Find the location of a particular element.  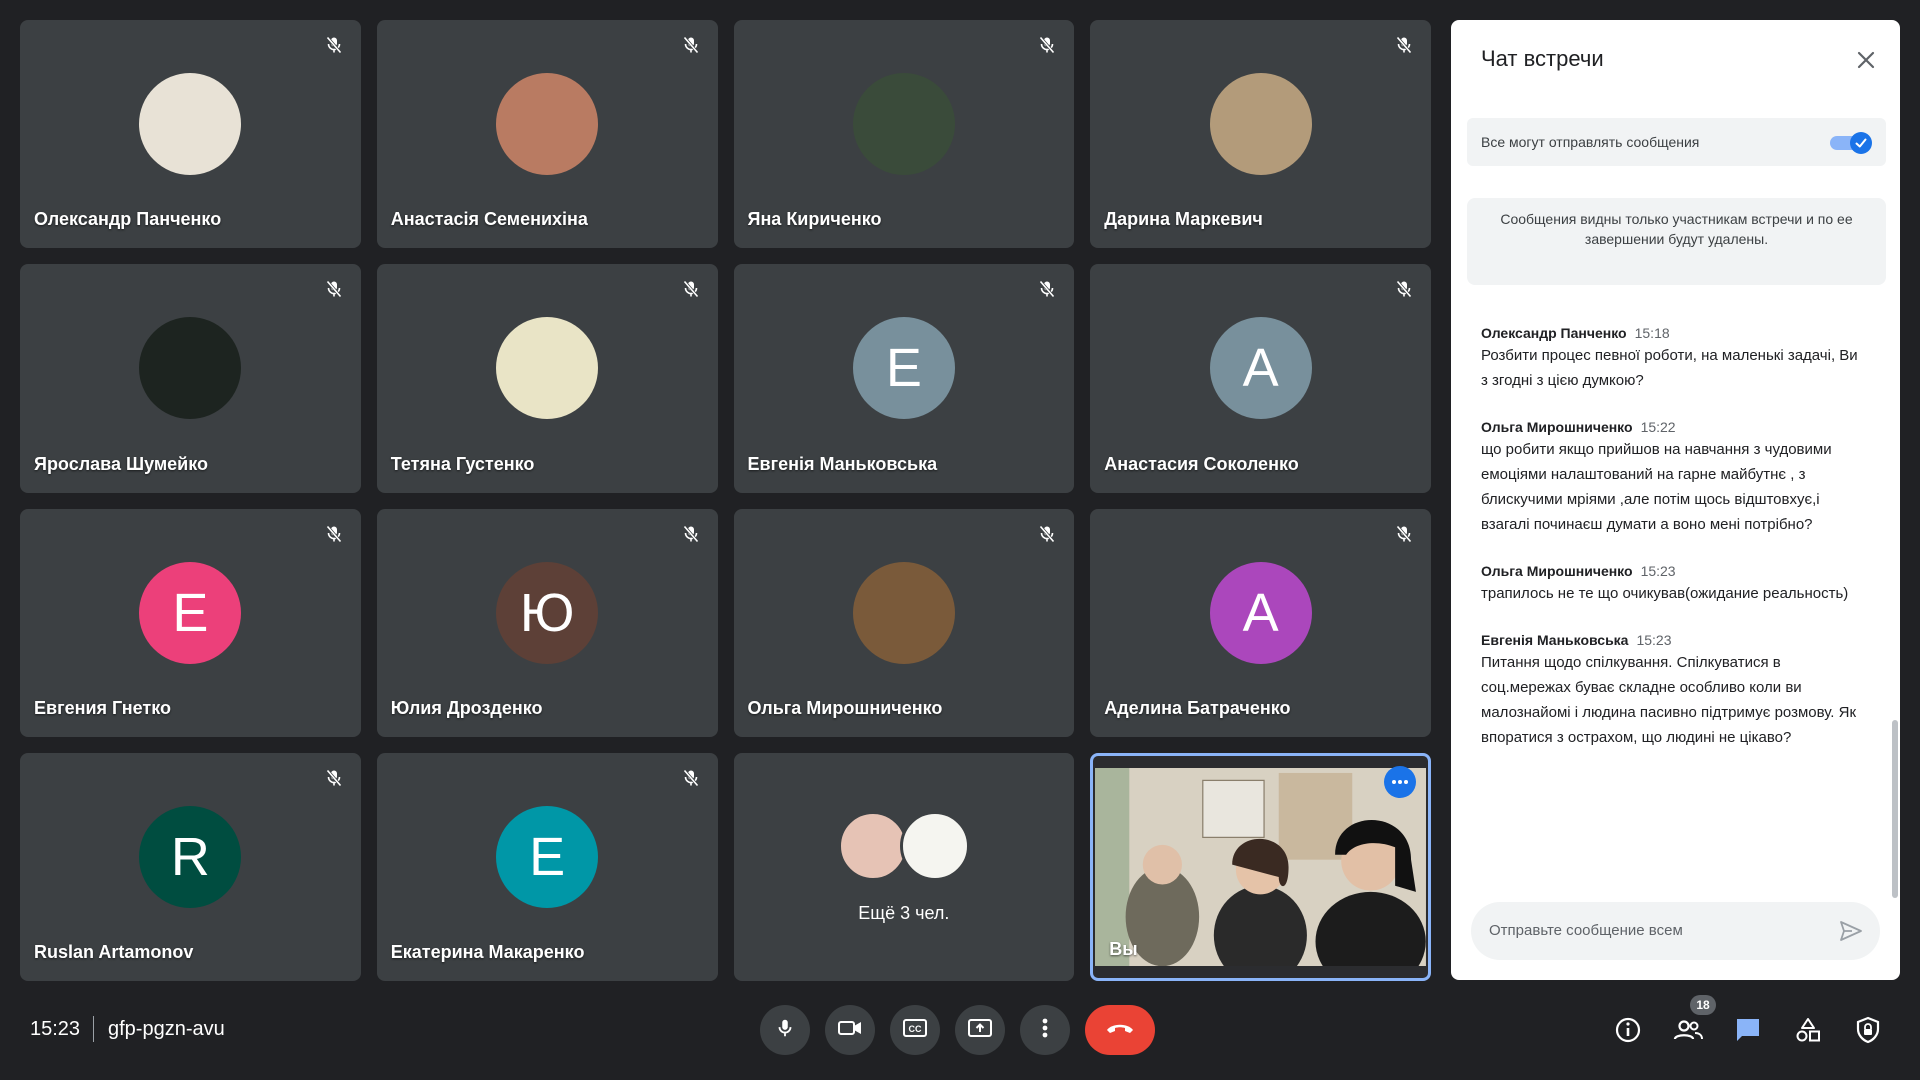

more-participants-tile: Ещё 3 чел. is located at coordinates (904, 866).